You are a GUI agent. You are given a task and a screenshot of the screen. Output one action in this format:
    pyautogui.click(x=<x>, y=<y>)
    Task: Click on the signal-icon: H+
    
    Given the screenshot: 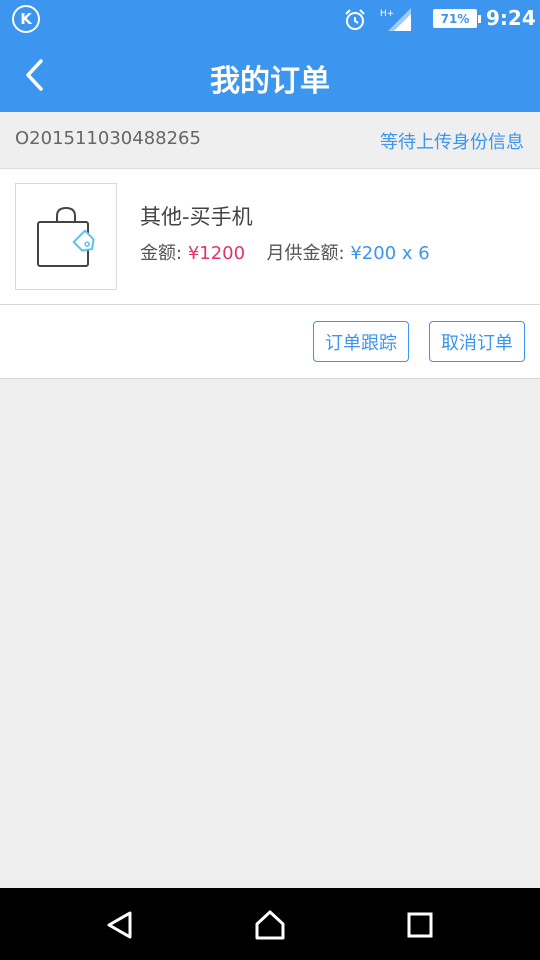 What is the action you would take?
    pyautogui.click(x=395, y=19)
    